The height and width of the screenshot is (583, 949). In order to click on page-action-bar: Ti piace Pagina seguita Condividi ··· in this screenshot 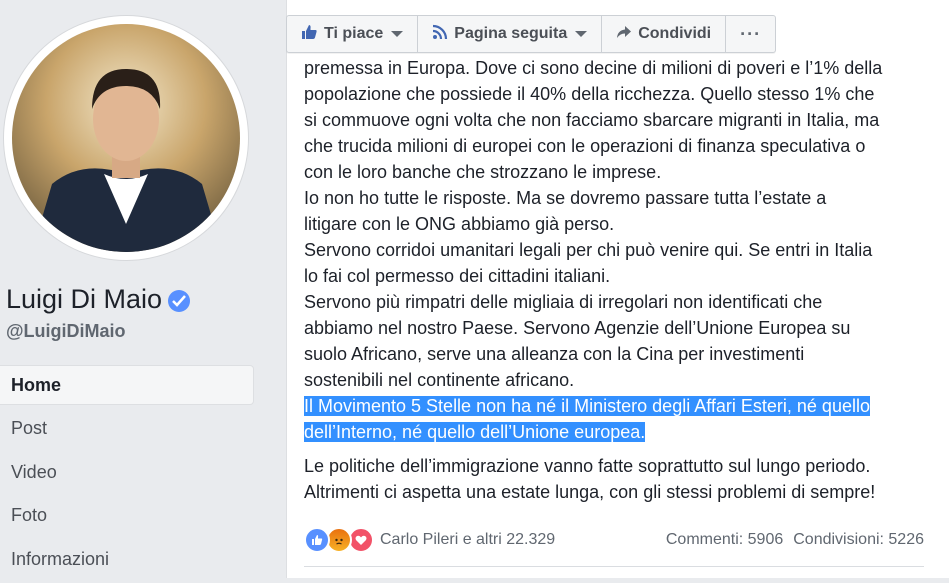, I will do `click(531, 34)`.